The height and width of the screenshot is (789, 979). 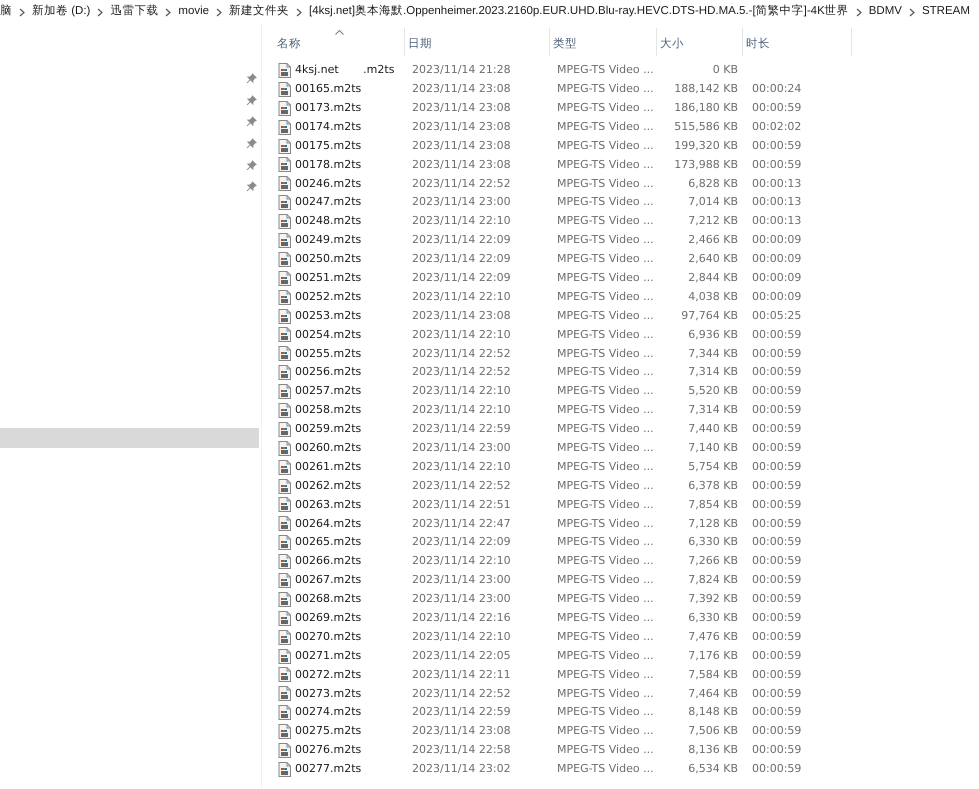 I want to click on file-name: 00254.m2ts, so click(x=328, y=335).